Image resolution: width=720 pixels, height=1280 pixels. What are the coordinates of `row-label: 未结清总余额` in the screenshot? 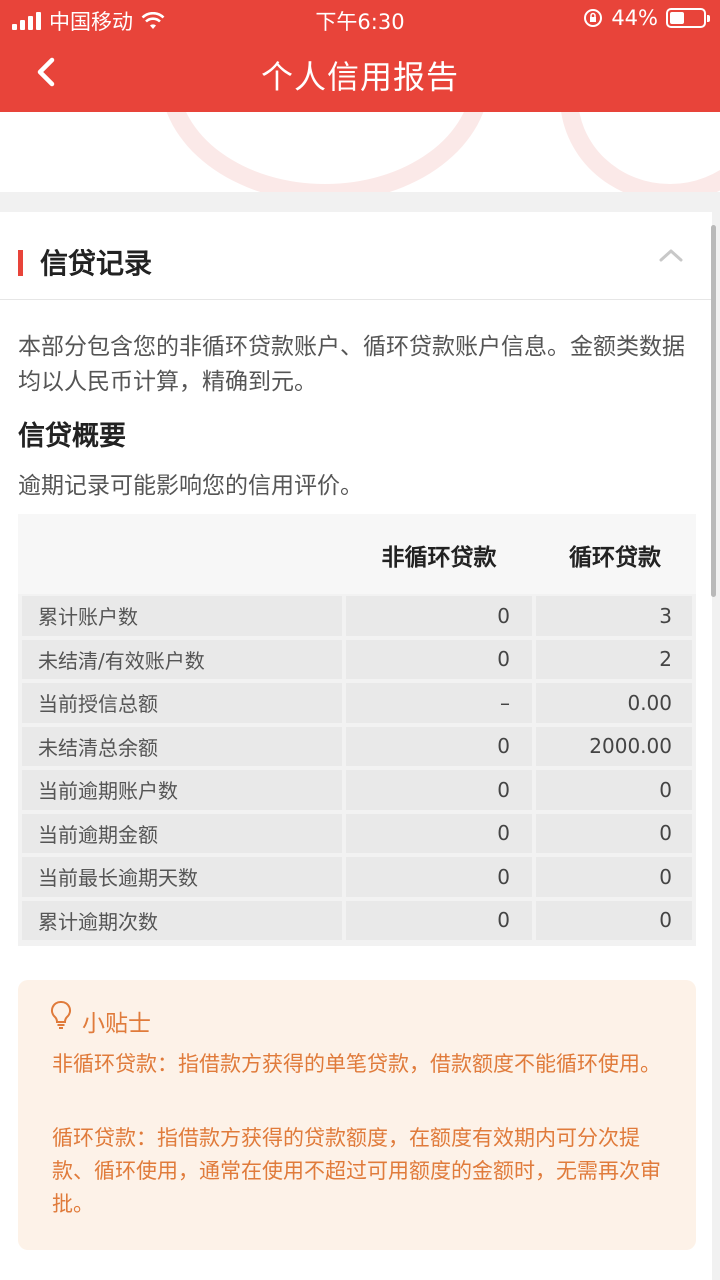 It's located at (182, 746).